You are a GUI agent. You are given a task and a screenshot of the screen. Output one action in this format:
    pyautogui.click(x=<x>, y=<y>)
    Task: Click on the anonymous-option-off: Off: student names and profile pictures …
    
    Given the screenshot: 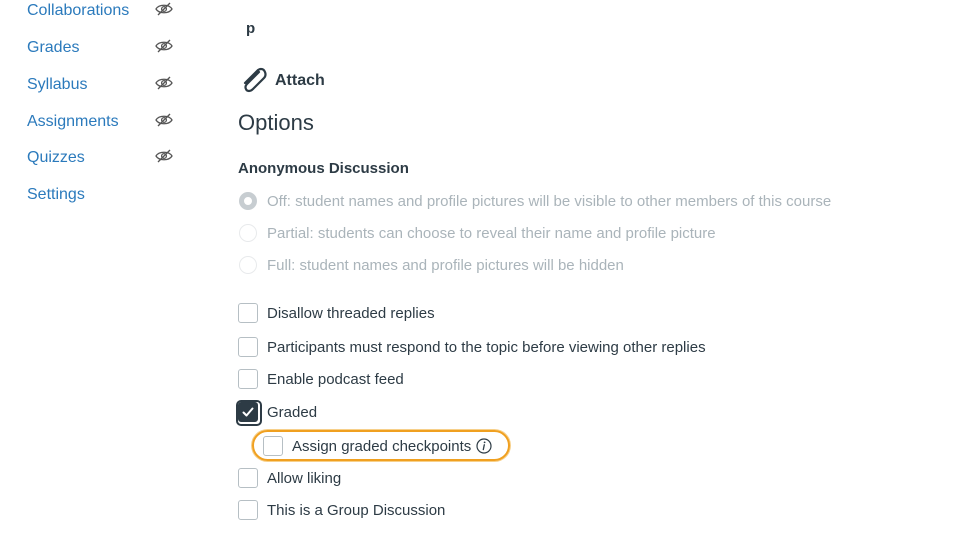 What is the action you would take?
    pyautogui.click(x=535, y=201)
    